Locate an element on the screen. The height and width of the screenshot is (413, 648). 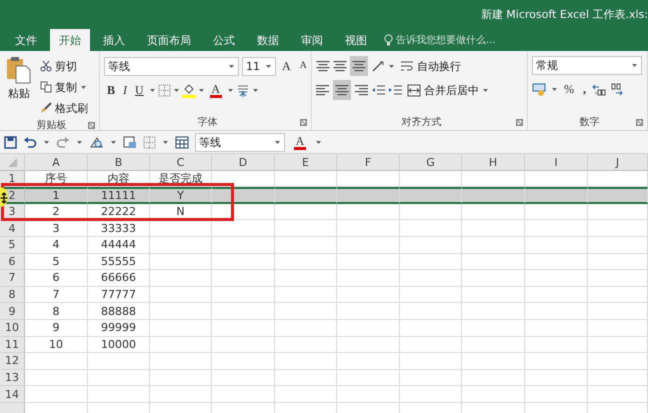
underline-button: U is located at coordinates (139, 90).